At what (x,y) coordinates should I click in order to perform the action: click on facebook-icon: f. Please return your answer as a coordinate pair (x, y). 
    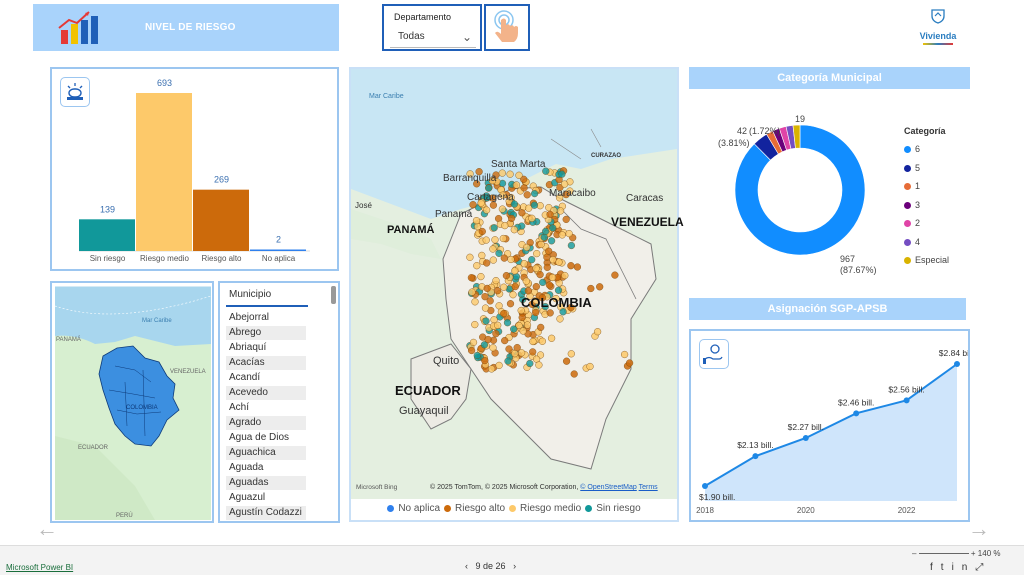
    Looking at the image, I should click on (935, 567).